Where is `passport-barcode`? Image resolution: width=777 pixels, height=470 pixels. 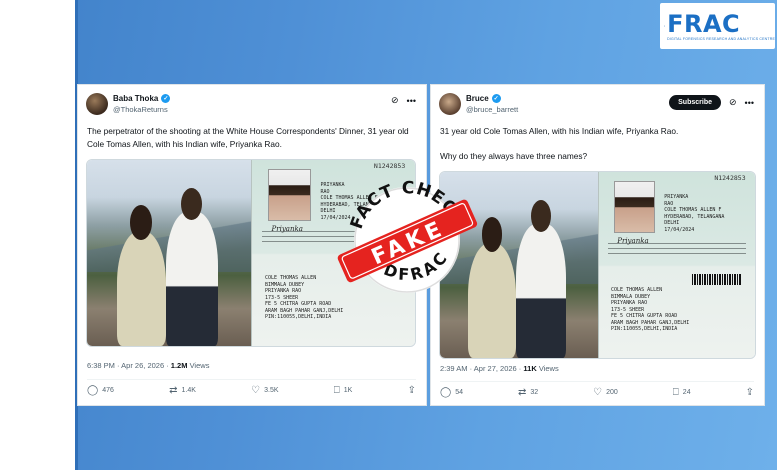
passport-barcode is located at coordinates (717, 280).